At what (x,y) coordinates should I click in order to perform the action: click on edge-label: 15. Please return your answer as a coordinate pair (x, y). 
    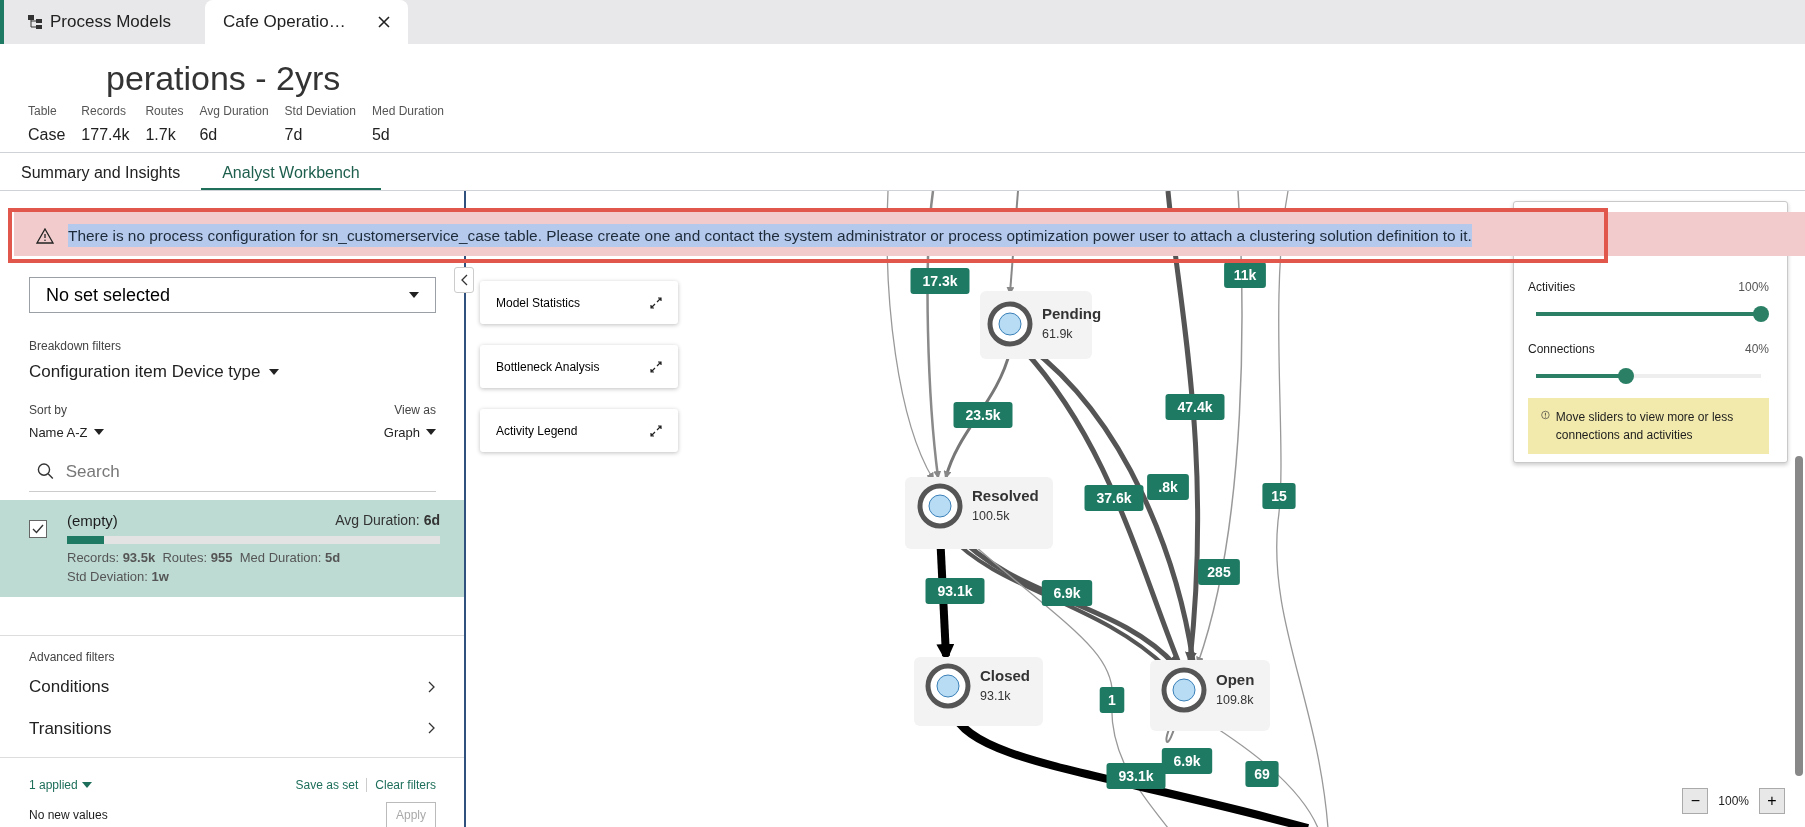
    Looking at the image, I should click on (1279, 496).